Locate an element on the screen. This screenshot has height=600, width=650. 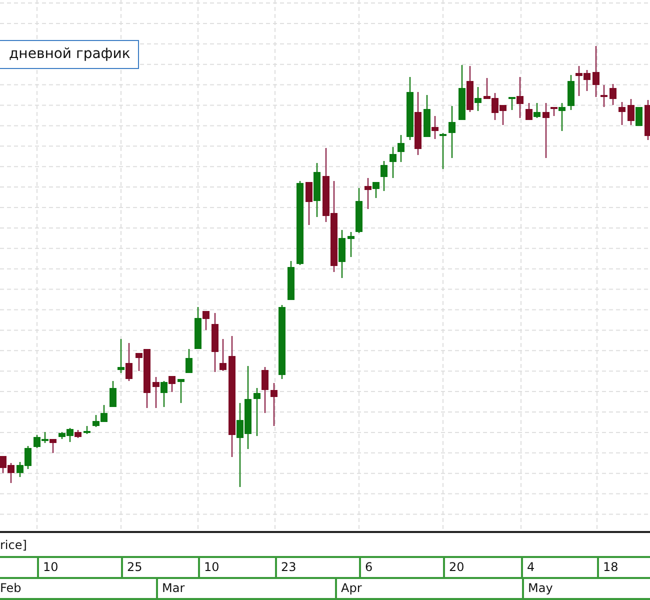
month-label: Apr is located at coordinates (428, 588).